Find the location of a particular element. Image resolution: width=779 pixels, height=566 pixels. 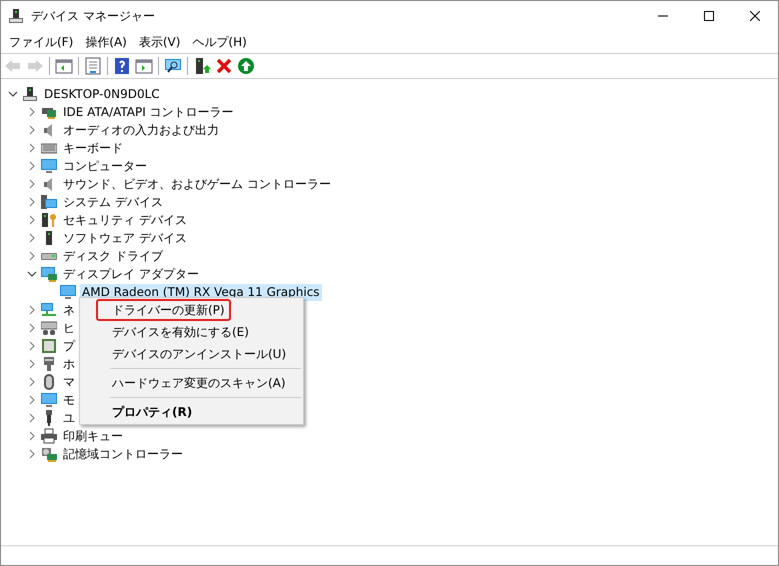

tree-item: ディスク ドライブ is located at coordinates (113, 256).